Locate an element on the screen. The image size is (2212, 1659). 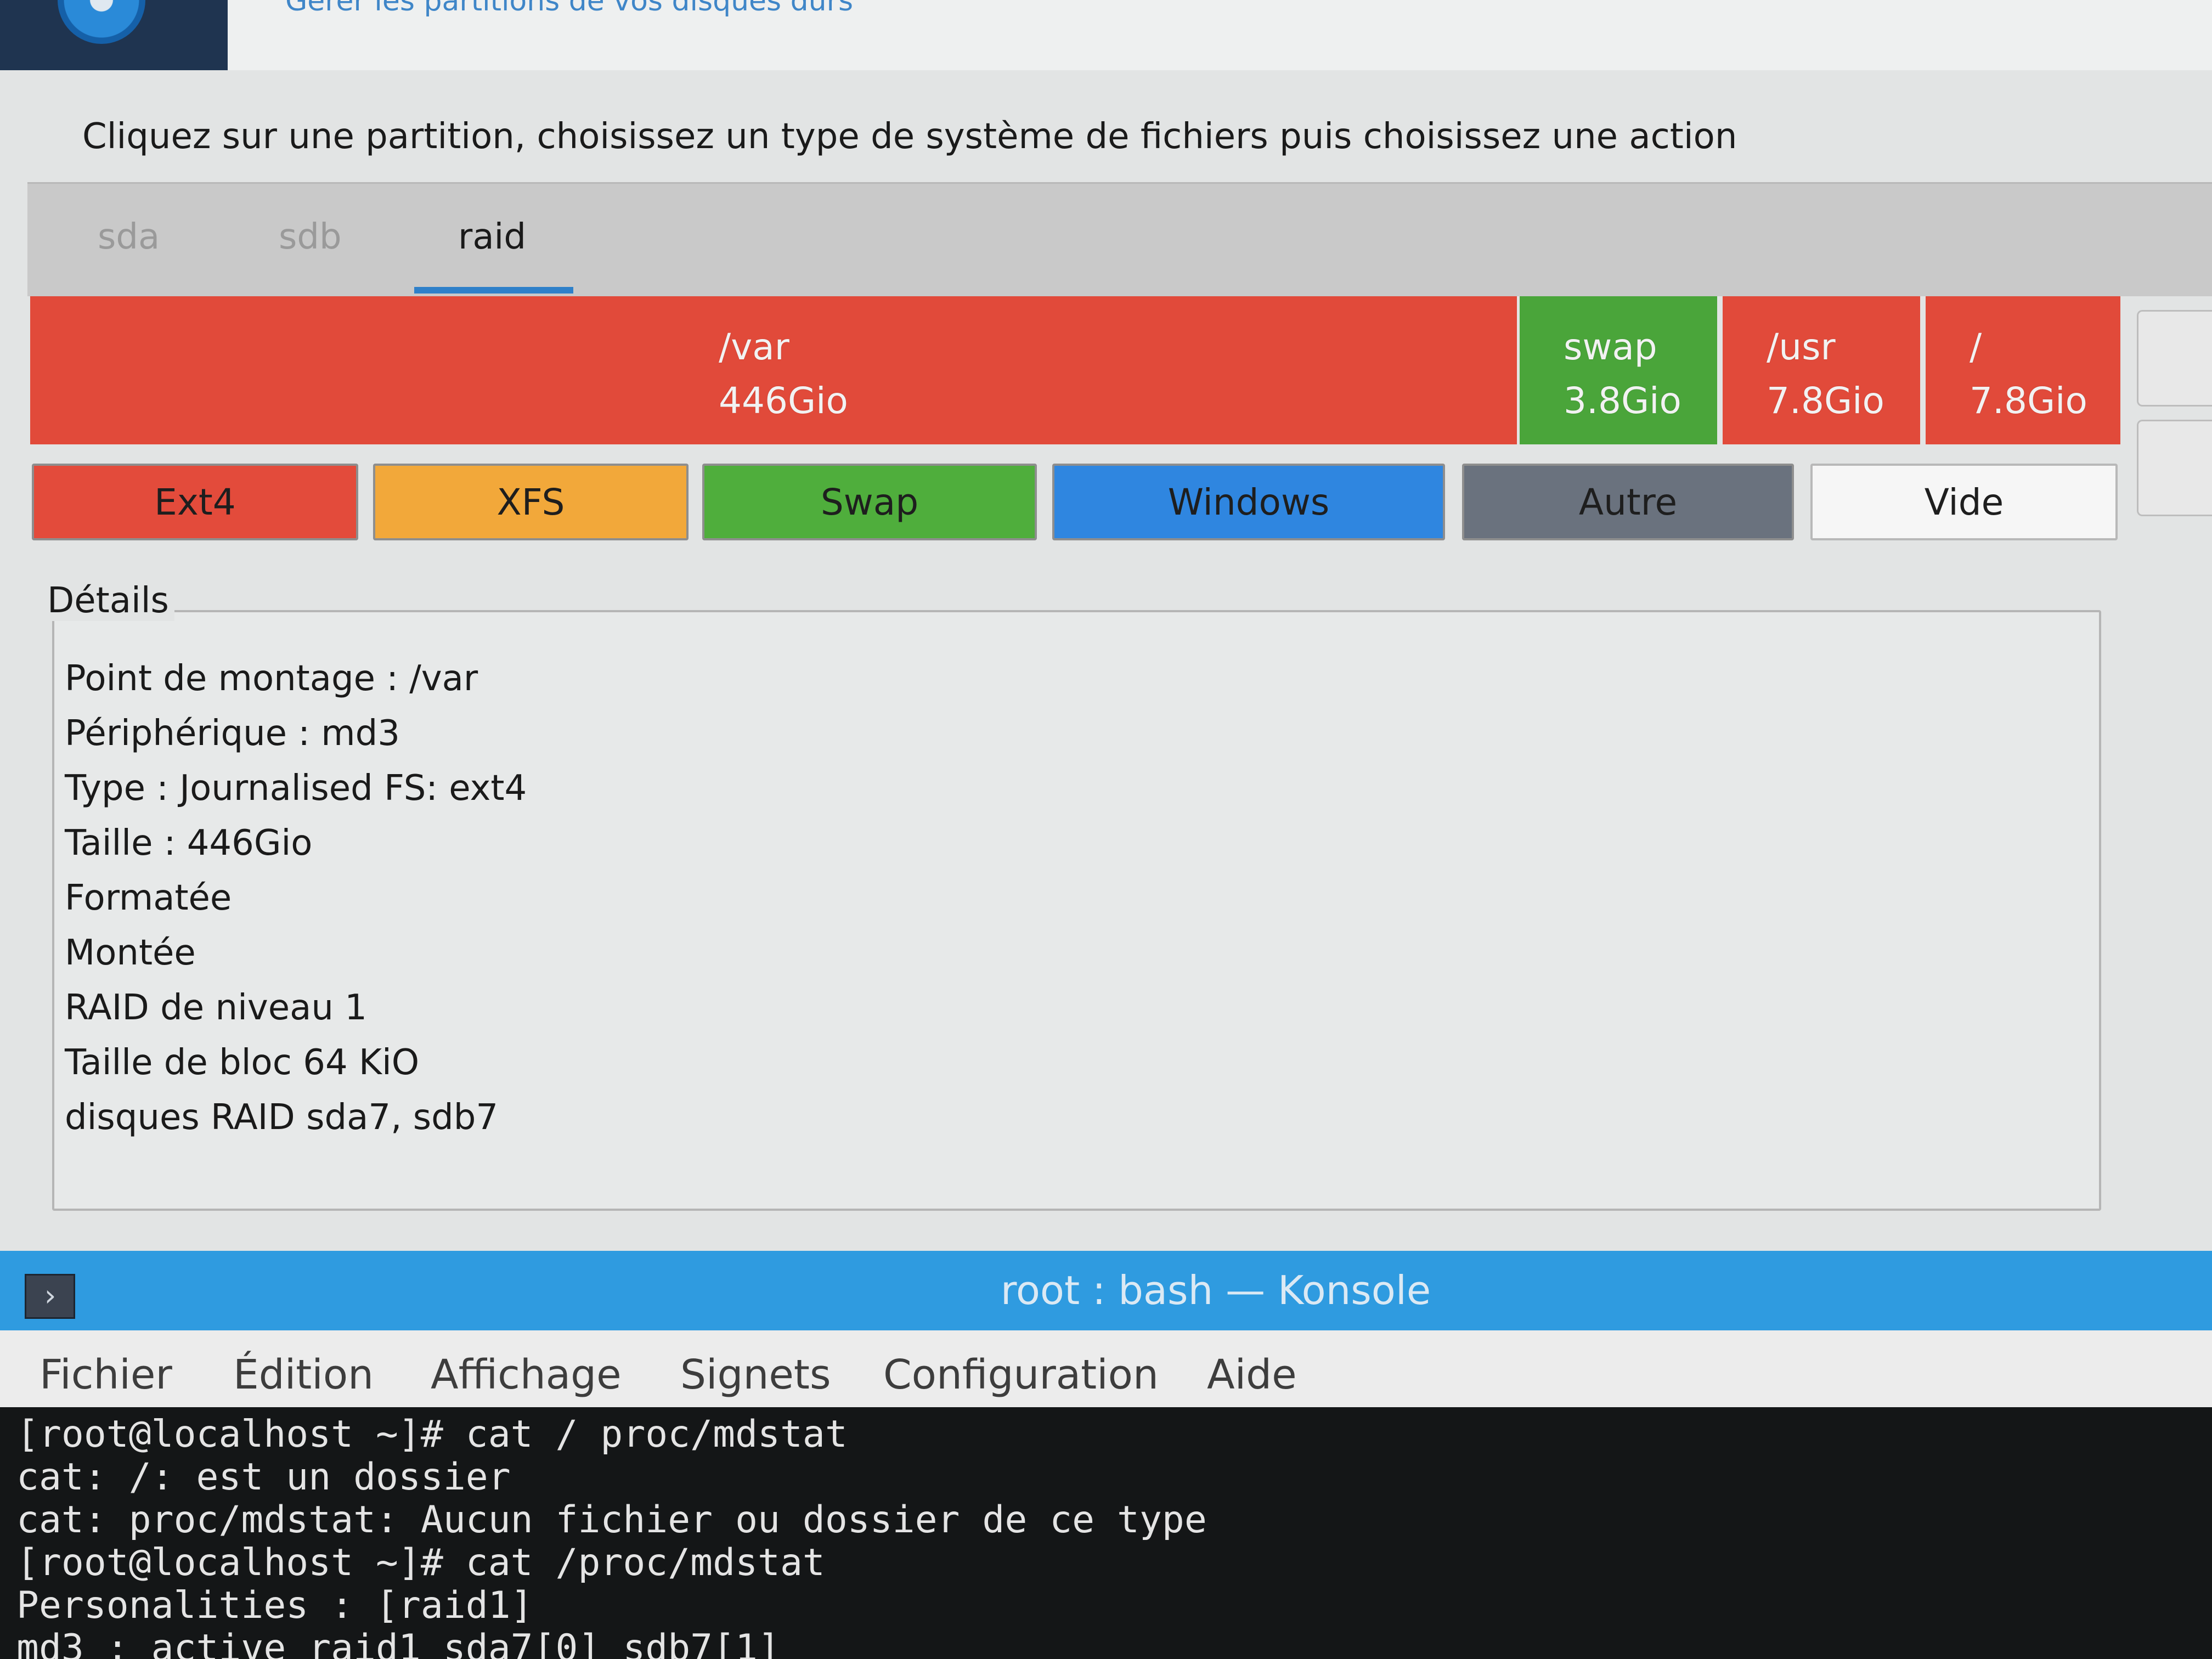
terminal-line: Personalities : [raid1] is located at coordinates (274, 1606).